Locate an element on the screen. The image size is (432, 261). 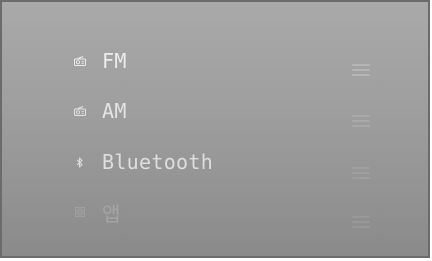
source-item-fm: FM is located at coordinates (221, 61).